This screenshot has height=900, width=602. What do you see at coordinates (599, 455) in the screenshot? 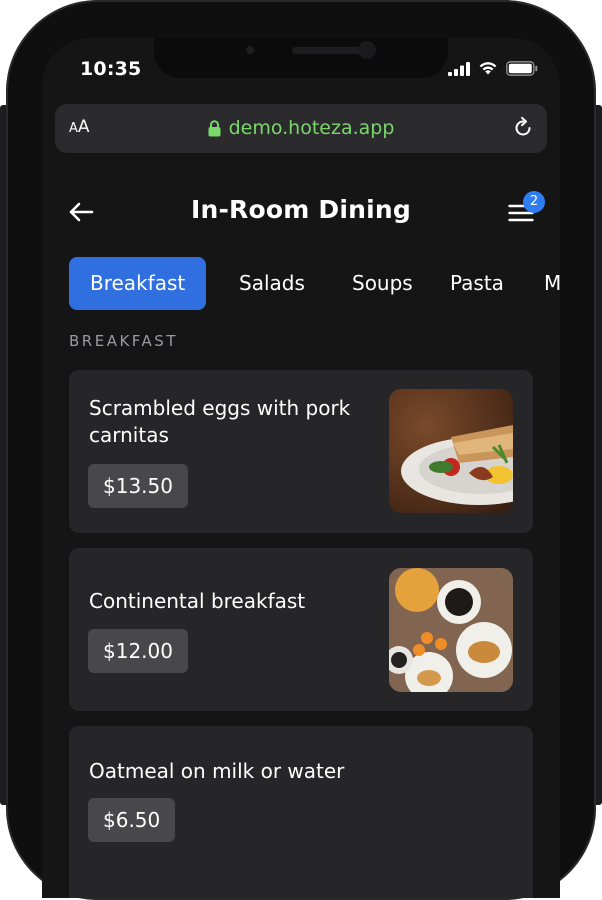
I see `phone-side-button-right` at bounding box center [599, 455].